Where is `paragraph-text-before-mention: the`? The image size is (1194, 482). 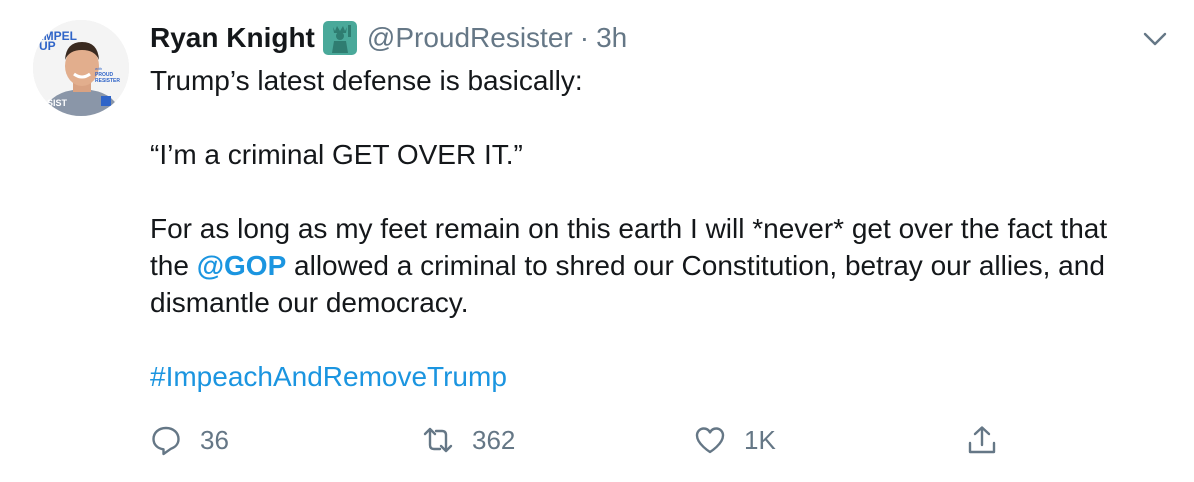
paragraph-text-before-mention: the is located at coordinates (173, 265).